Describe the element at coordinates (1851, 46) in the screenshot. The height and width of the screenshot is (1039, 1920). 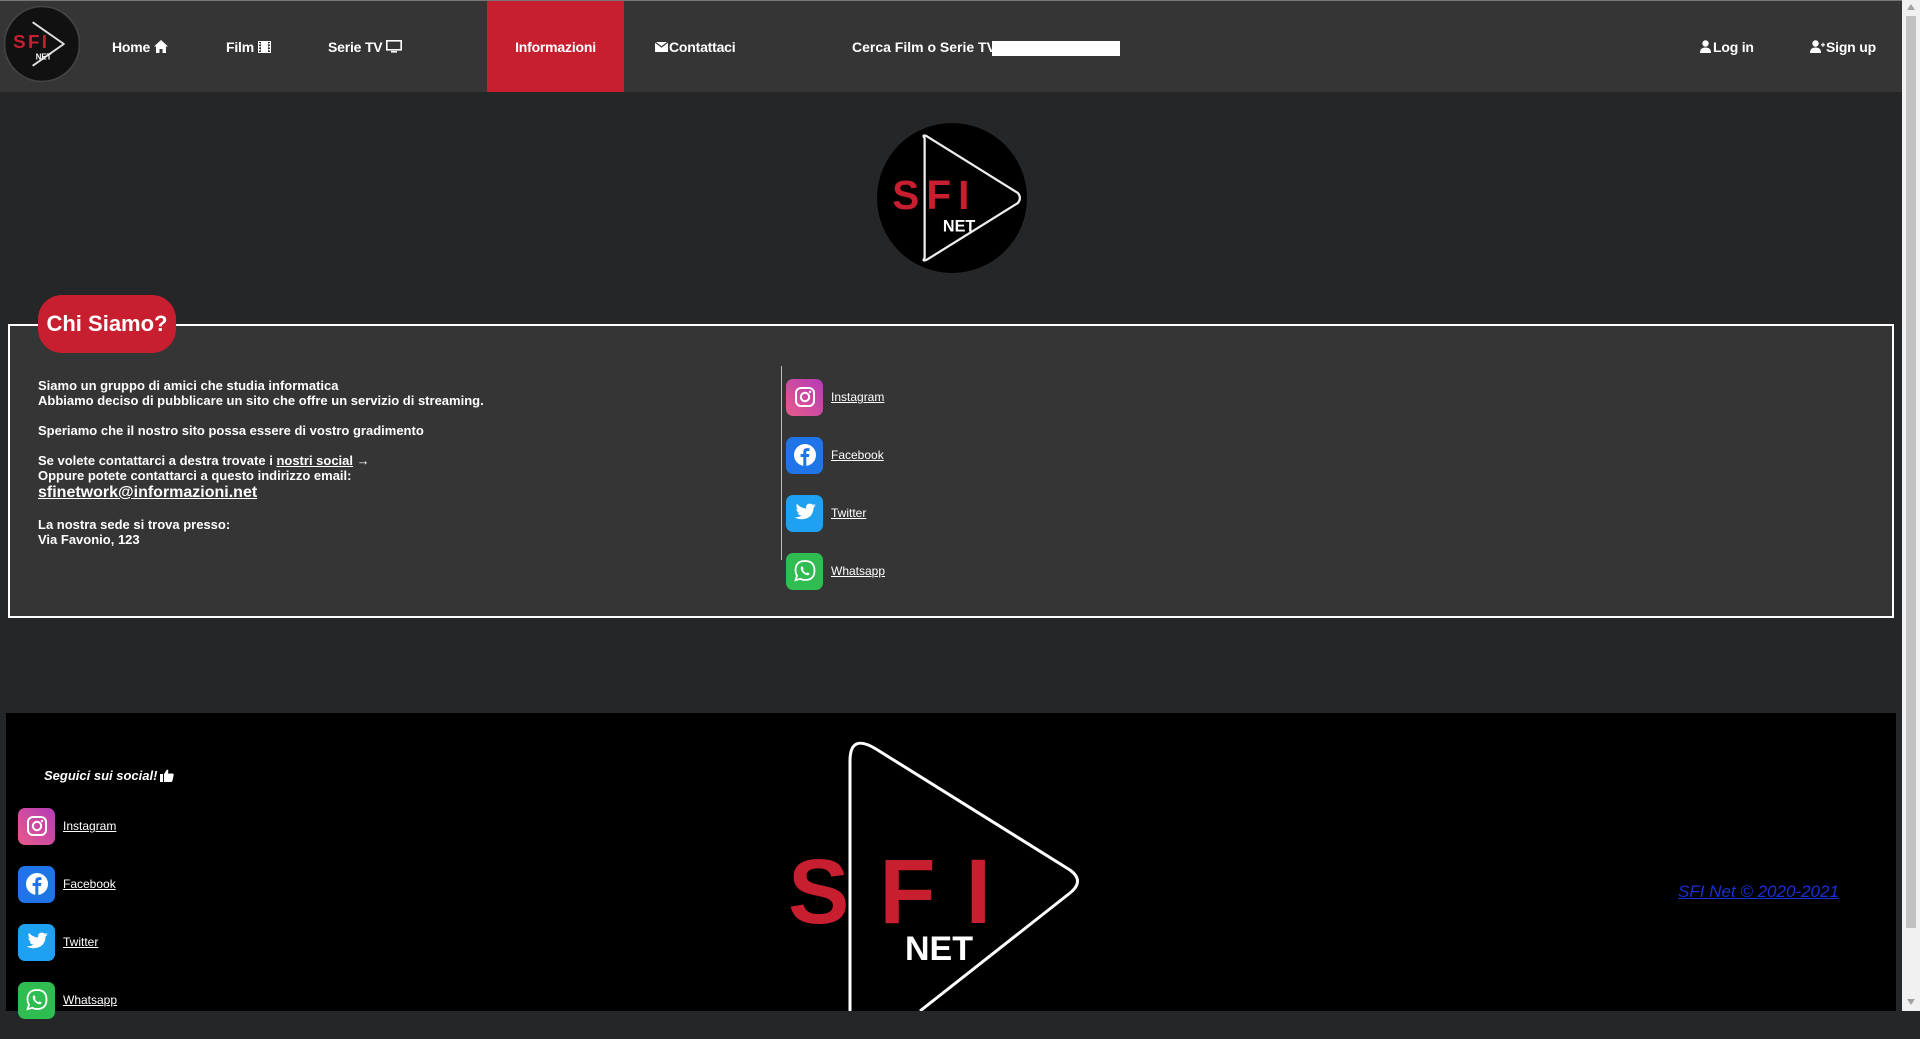
I see `signup-label: Sign up` at that location.